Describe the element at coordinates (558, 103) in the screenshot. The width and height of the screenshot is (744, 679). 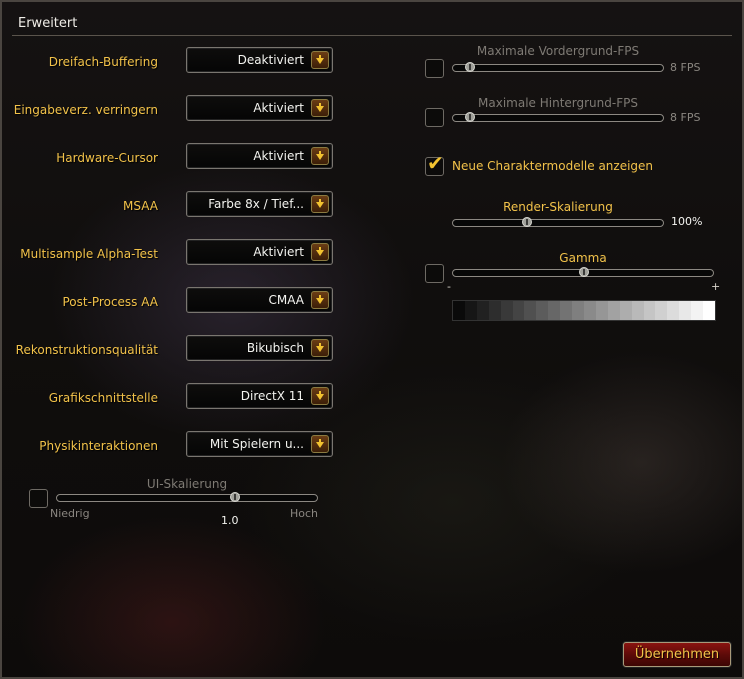
I see `bg-fps-label: Maximale Hintergrund-FPS` at that location.